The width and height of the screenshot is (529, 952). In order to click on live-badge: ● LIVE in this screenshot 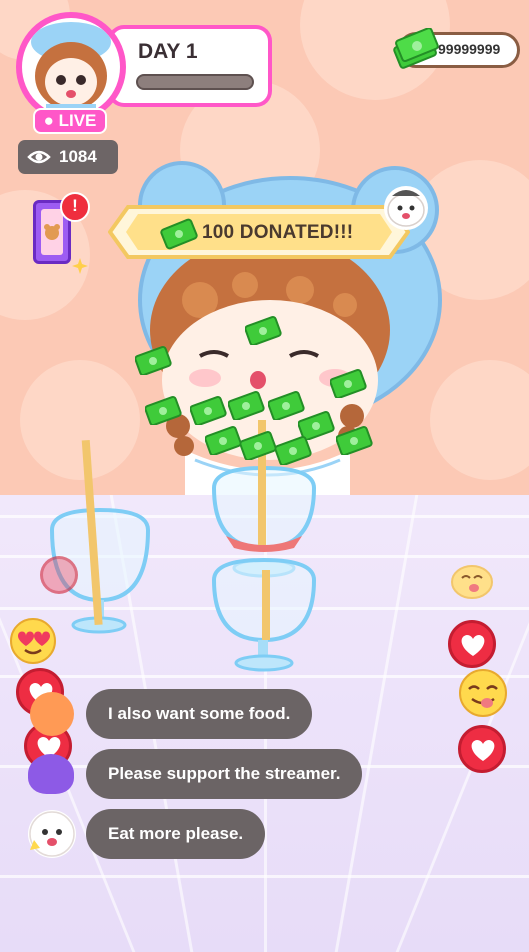, I will do `click(70, 121)`.